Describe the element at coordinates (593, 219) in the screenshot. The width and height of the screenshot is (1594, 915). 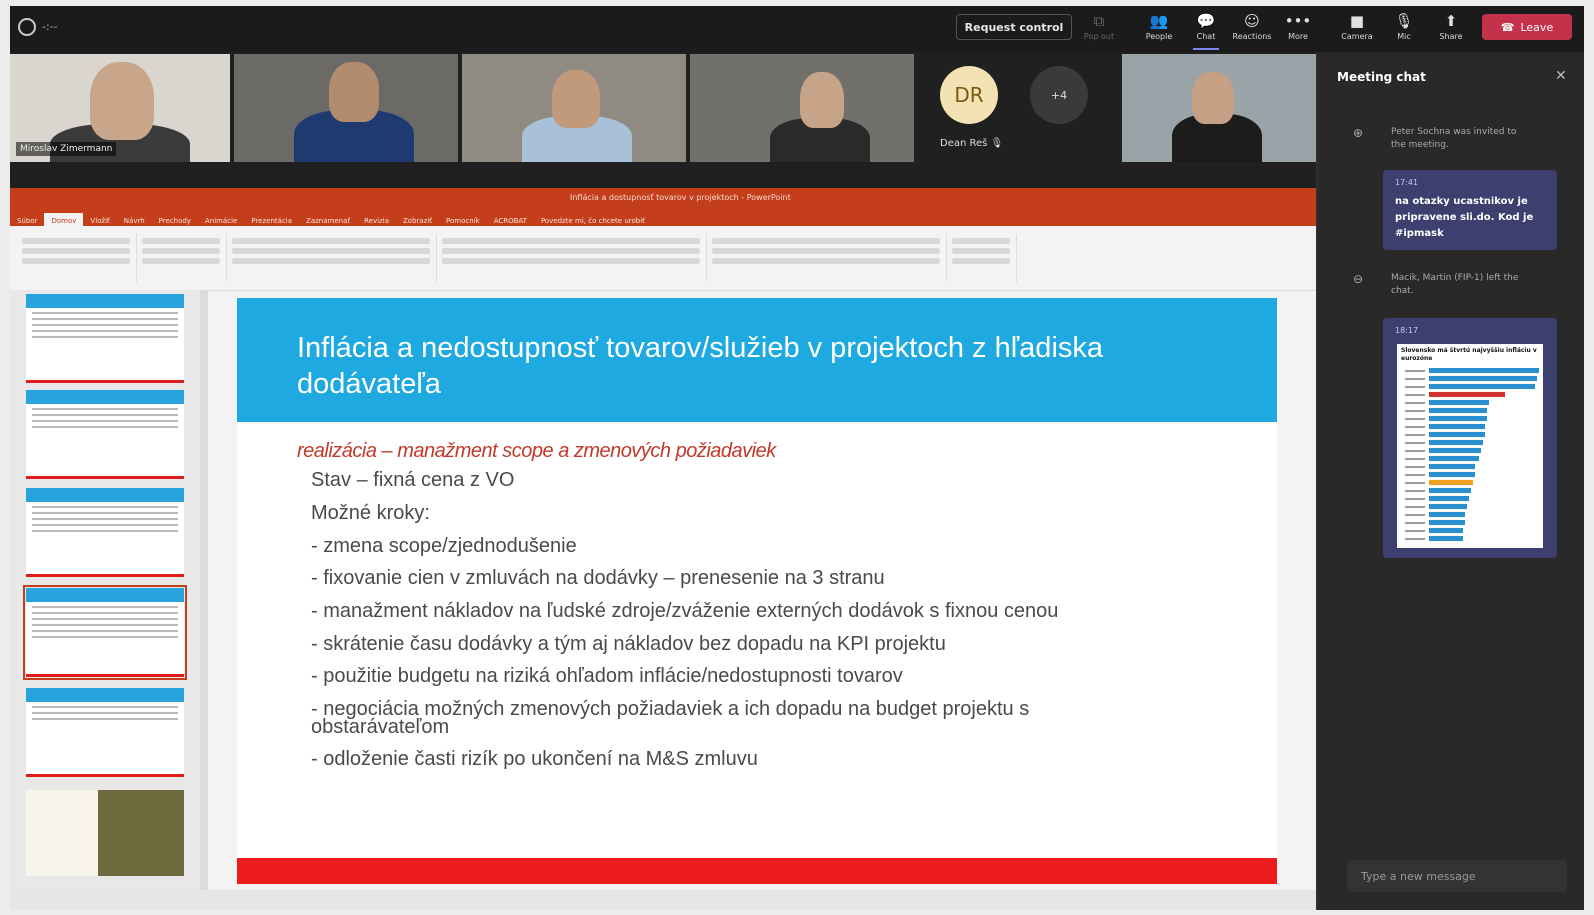
I see `ppt-tell-me: Povedzte mi, čo chcete urobiť` at that location.